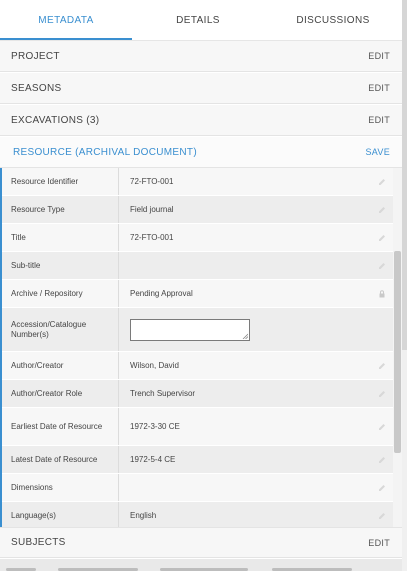 This screenshot has width=407, height=571. What do you see at coordinates (60, 293) in the screenshot?
I see `field-label: Archive / Repository` at bounding box center [60, 293].